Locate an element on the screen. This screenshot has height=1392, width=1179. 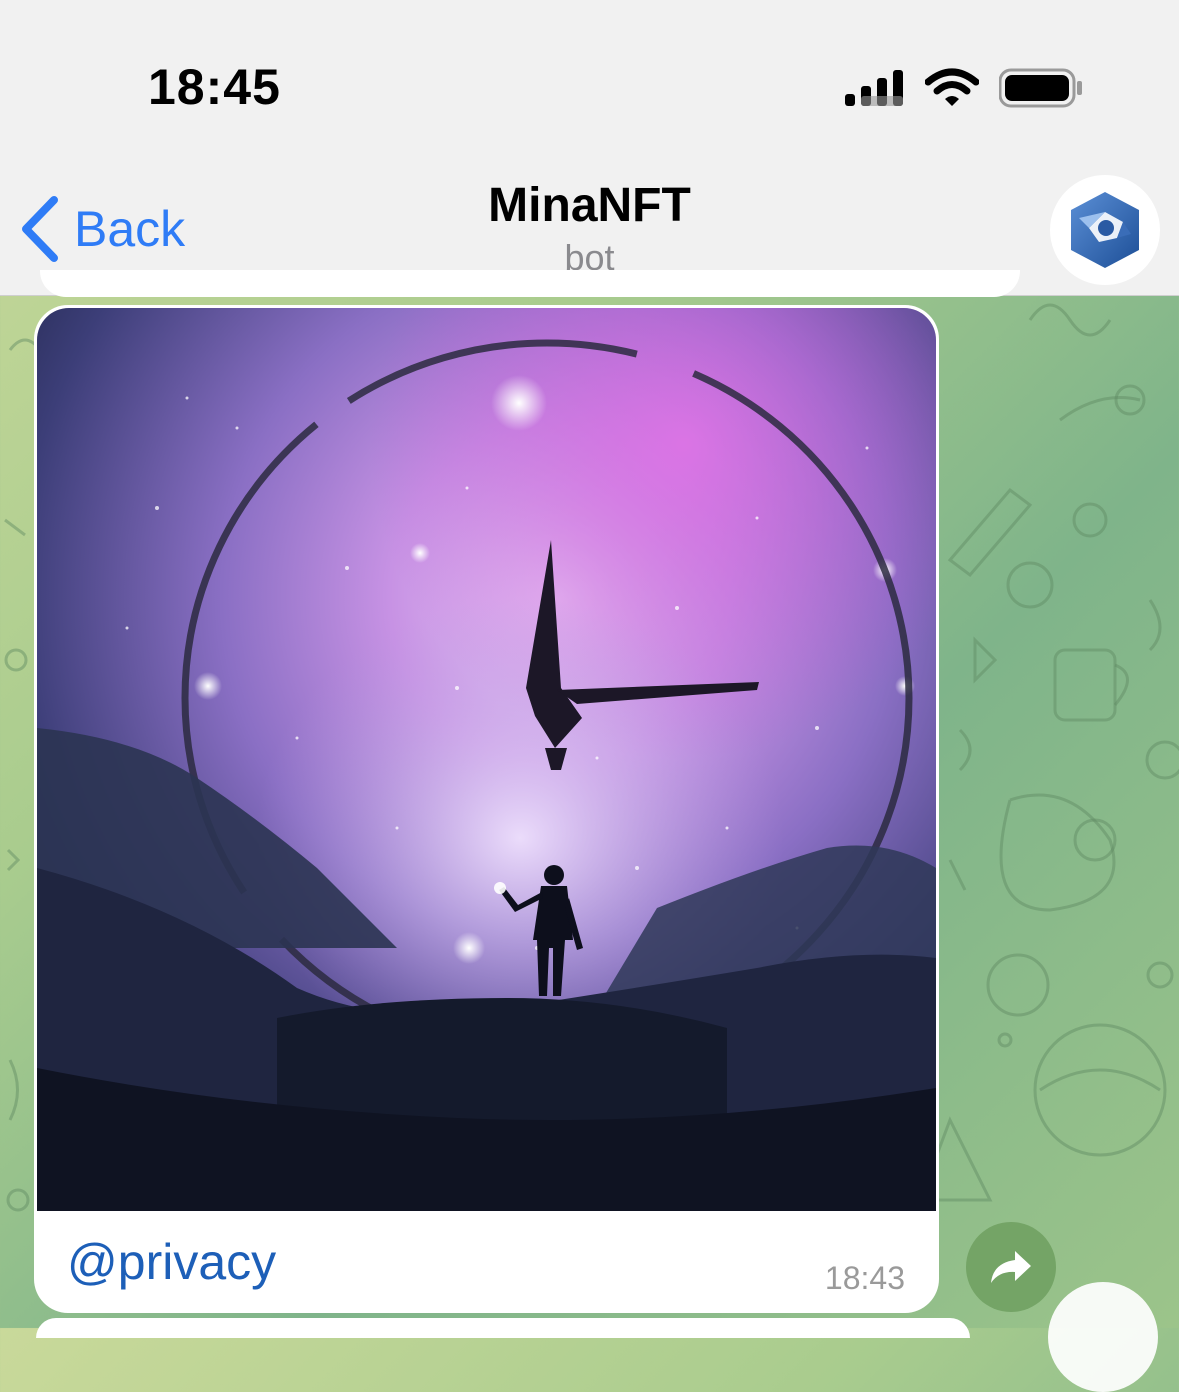
battery-icon is located at coordinates (1040, 88).